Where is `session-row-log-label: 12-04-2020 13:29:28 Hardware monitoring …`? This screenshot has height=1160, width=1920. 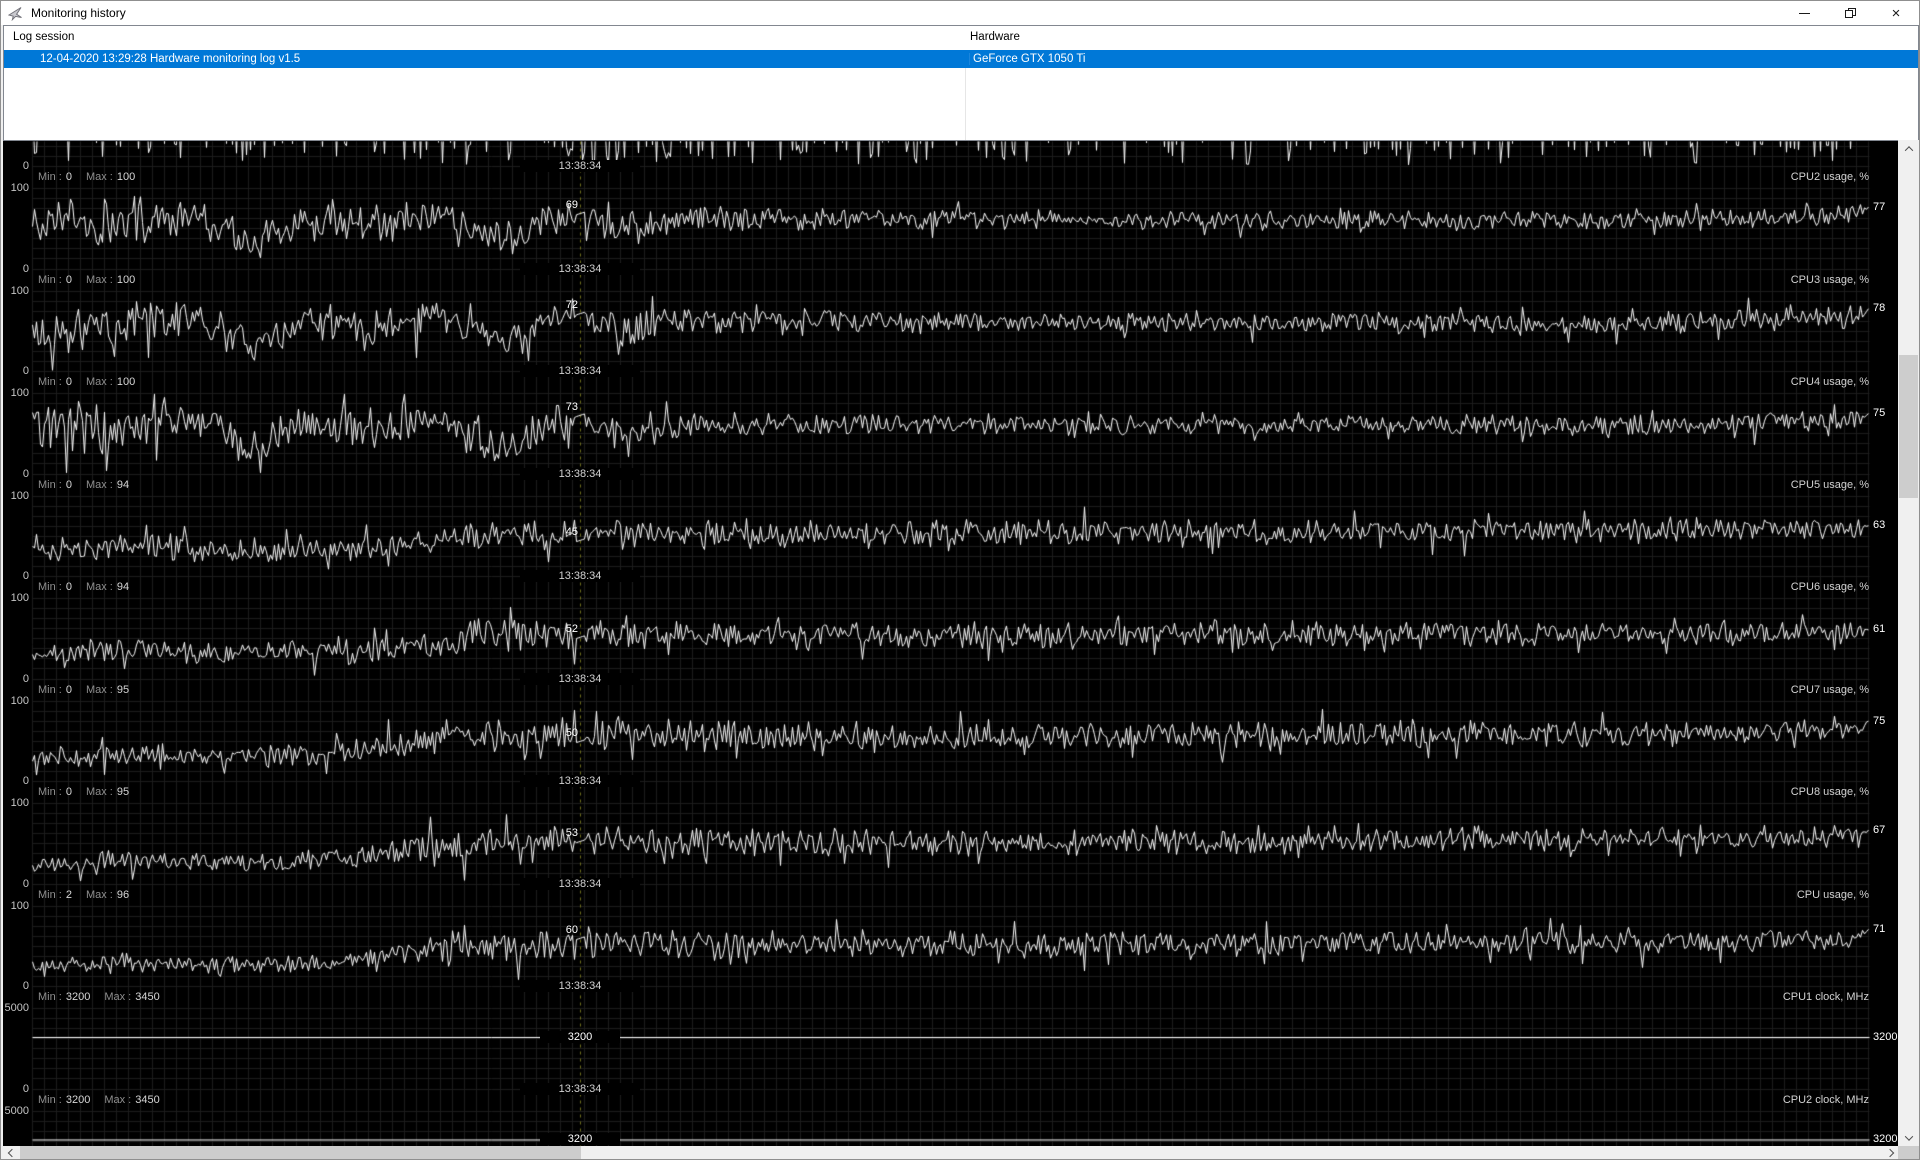
session-row-log-label: 12-04-2020 13:29:28 Hardware monitoring … is located at coordinates (170, 59).